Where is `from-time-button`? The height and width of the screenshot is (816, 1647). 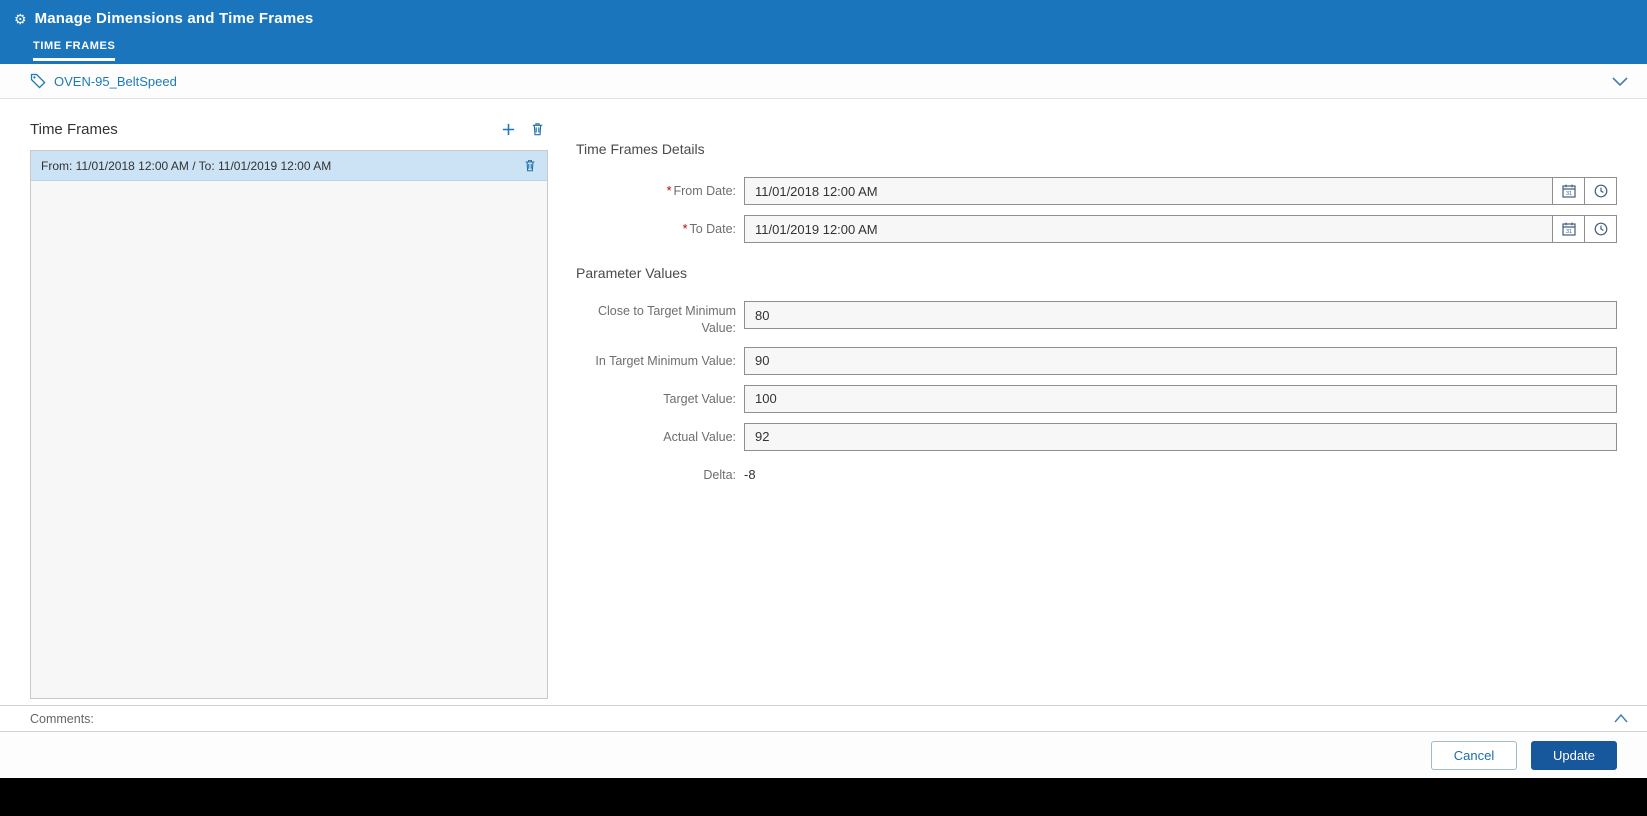 from-time-button is located at coordinates (1600, 191).